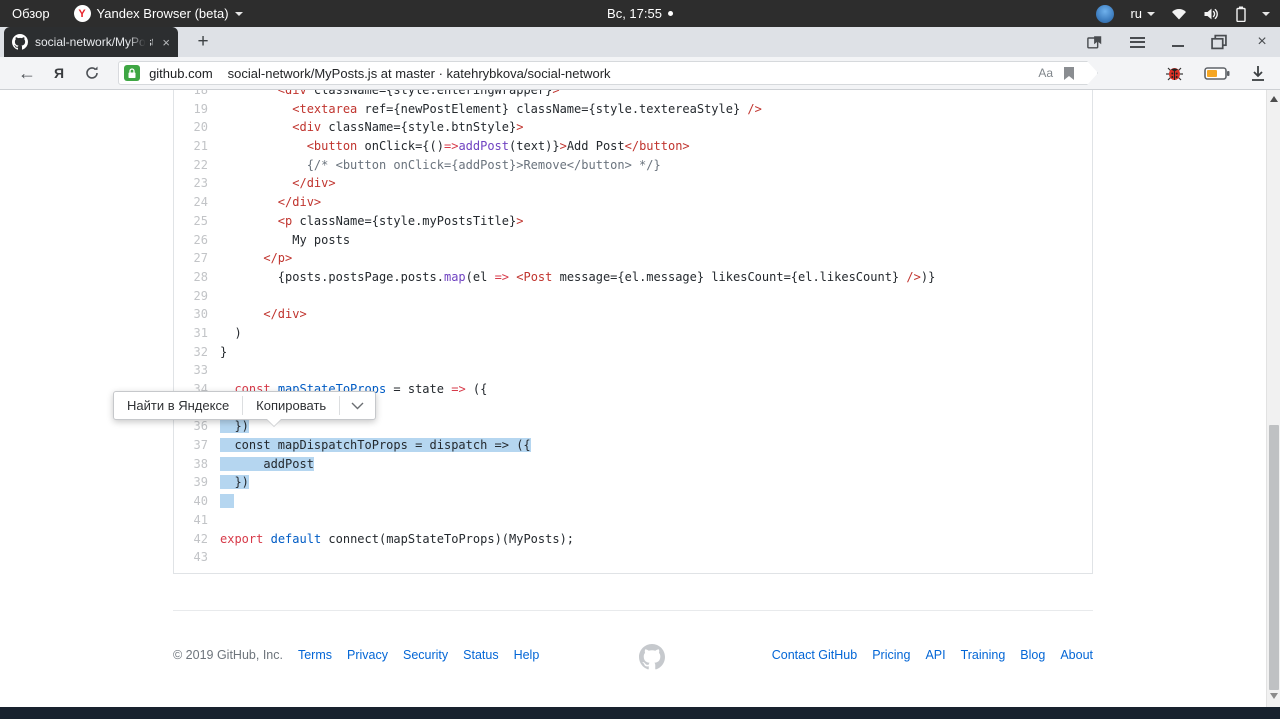 The image size is (1280, 719). What do you see at coordinates (527, 655) in the screenshot?
I see `footer-link: Help` at bounding box center [527, 655].